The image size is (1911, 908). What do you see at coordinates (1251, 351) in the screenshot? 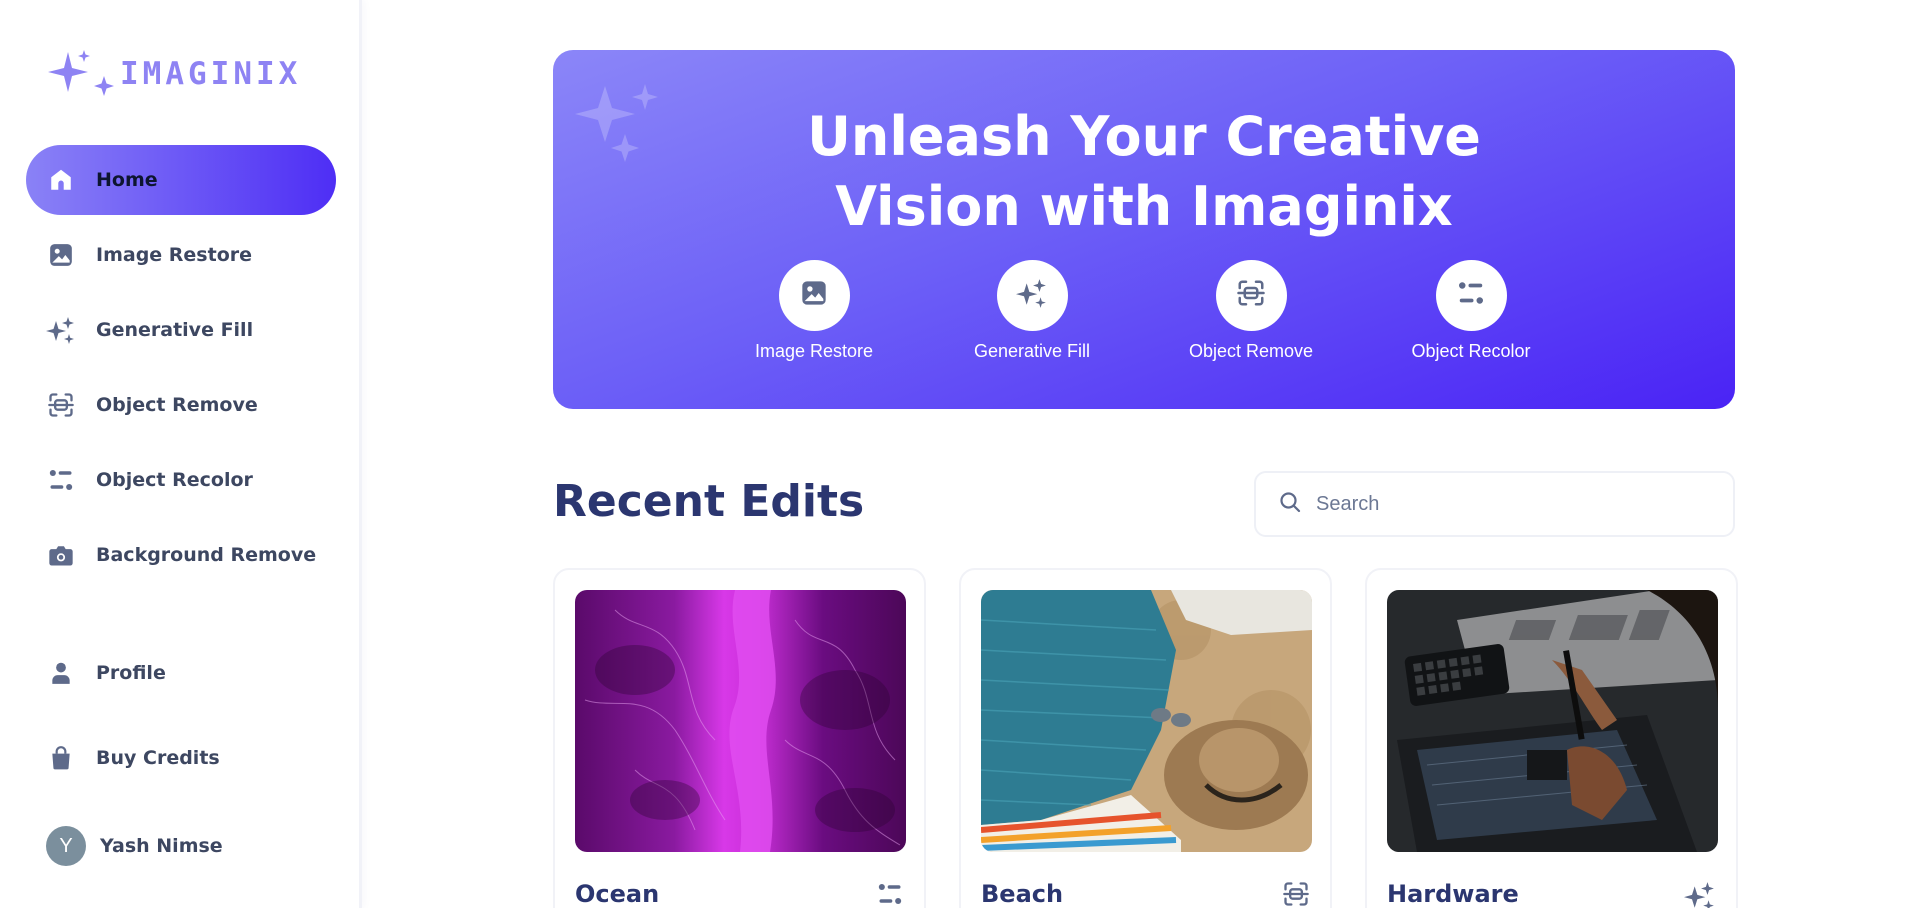
I see `quick-action-label: Object Remove` at bounding box center [1251, 351].